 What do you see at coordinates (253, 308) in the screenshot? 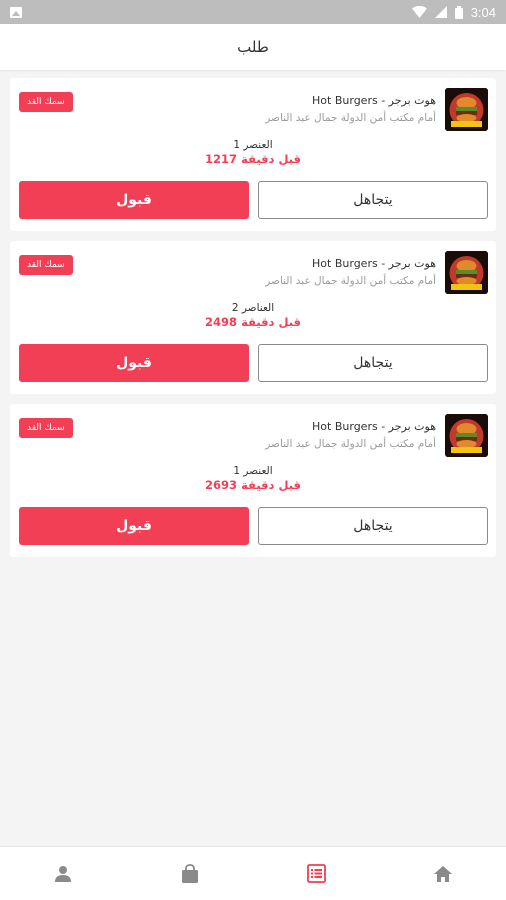
I see `items-count: 2 العناصر` at bounding box center [253, 308].